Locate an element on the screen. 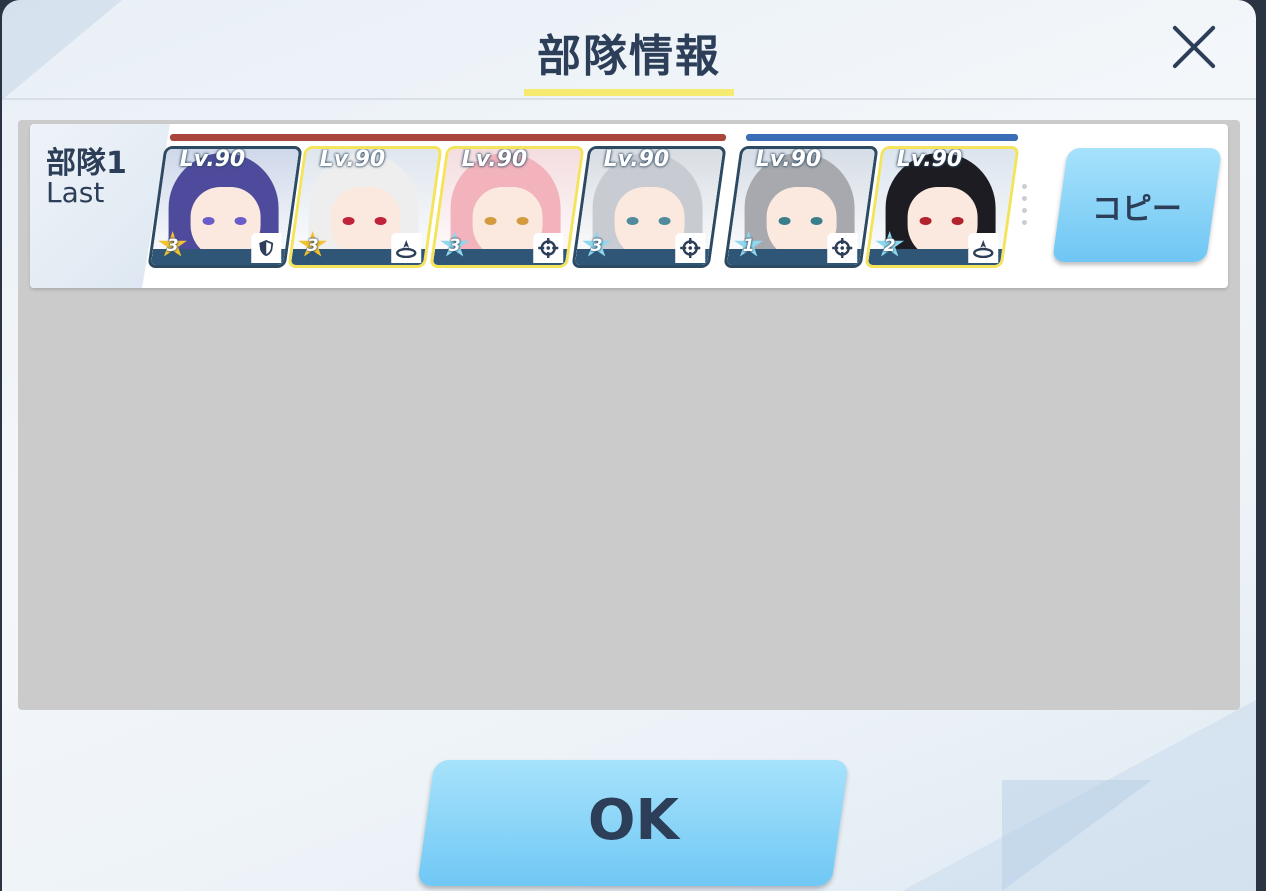 The image size is (1266, 891). special-group-bar is located at coordinates (882, 137).